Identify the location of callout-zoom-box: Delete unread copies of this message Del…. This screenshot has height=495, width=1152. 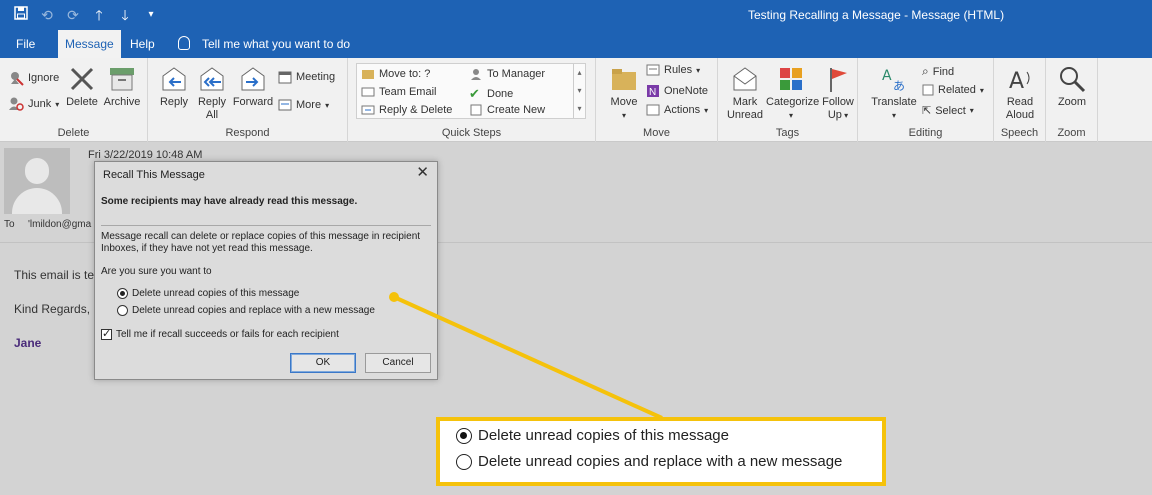
(661, 451).